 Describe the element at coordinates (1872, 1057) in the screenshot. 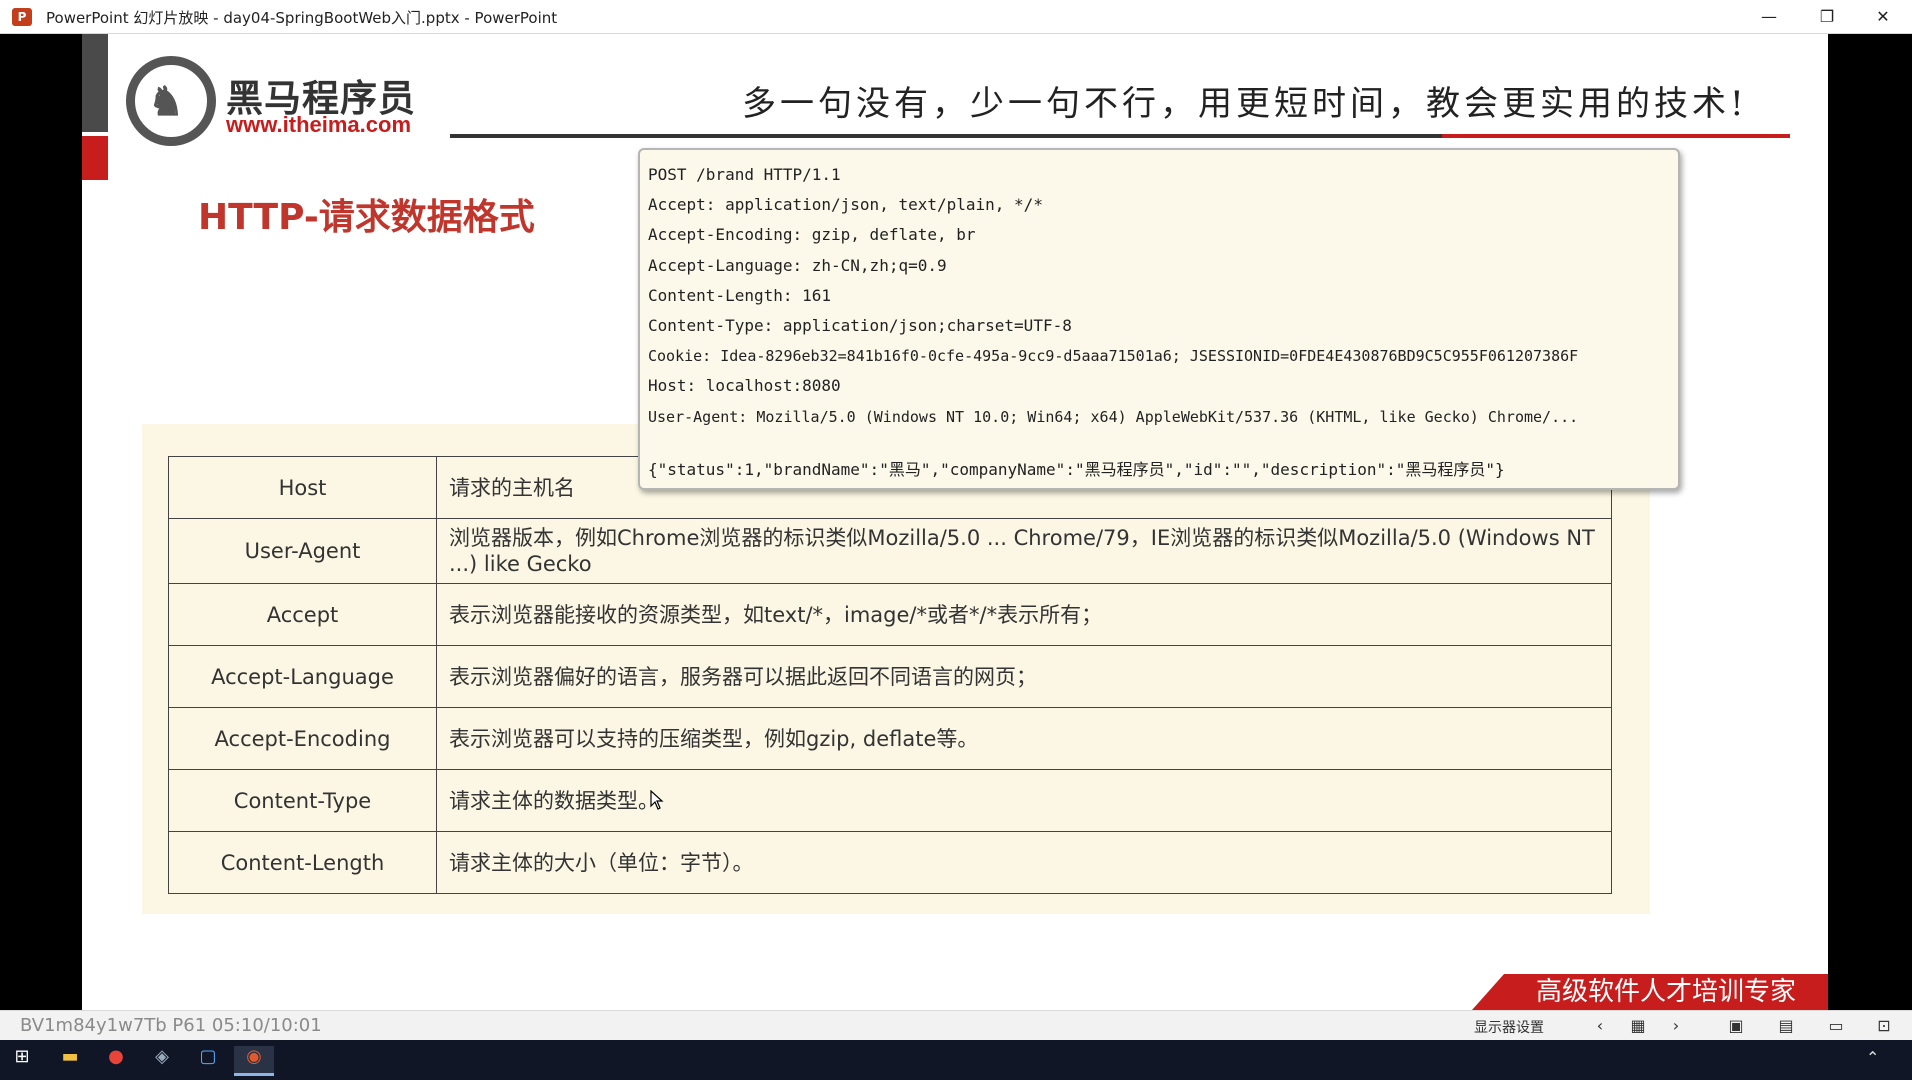

I see `tray-chevron-icon: ⌃` at that location.